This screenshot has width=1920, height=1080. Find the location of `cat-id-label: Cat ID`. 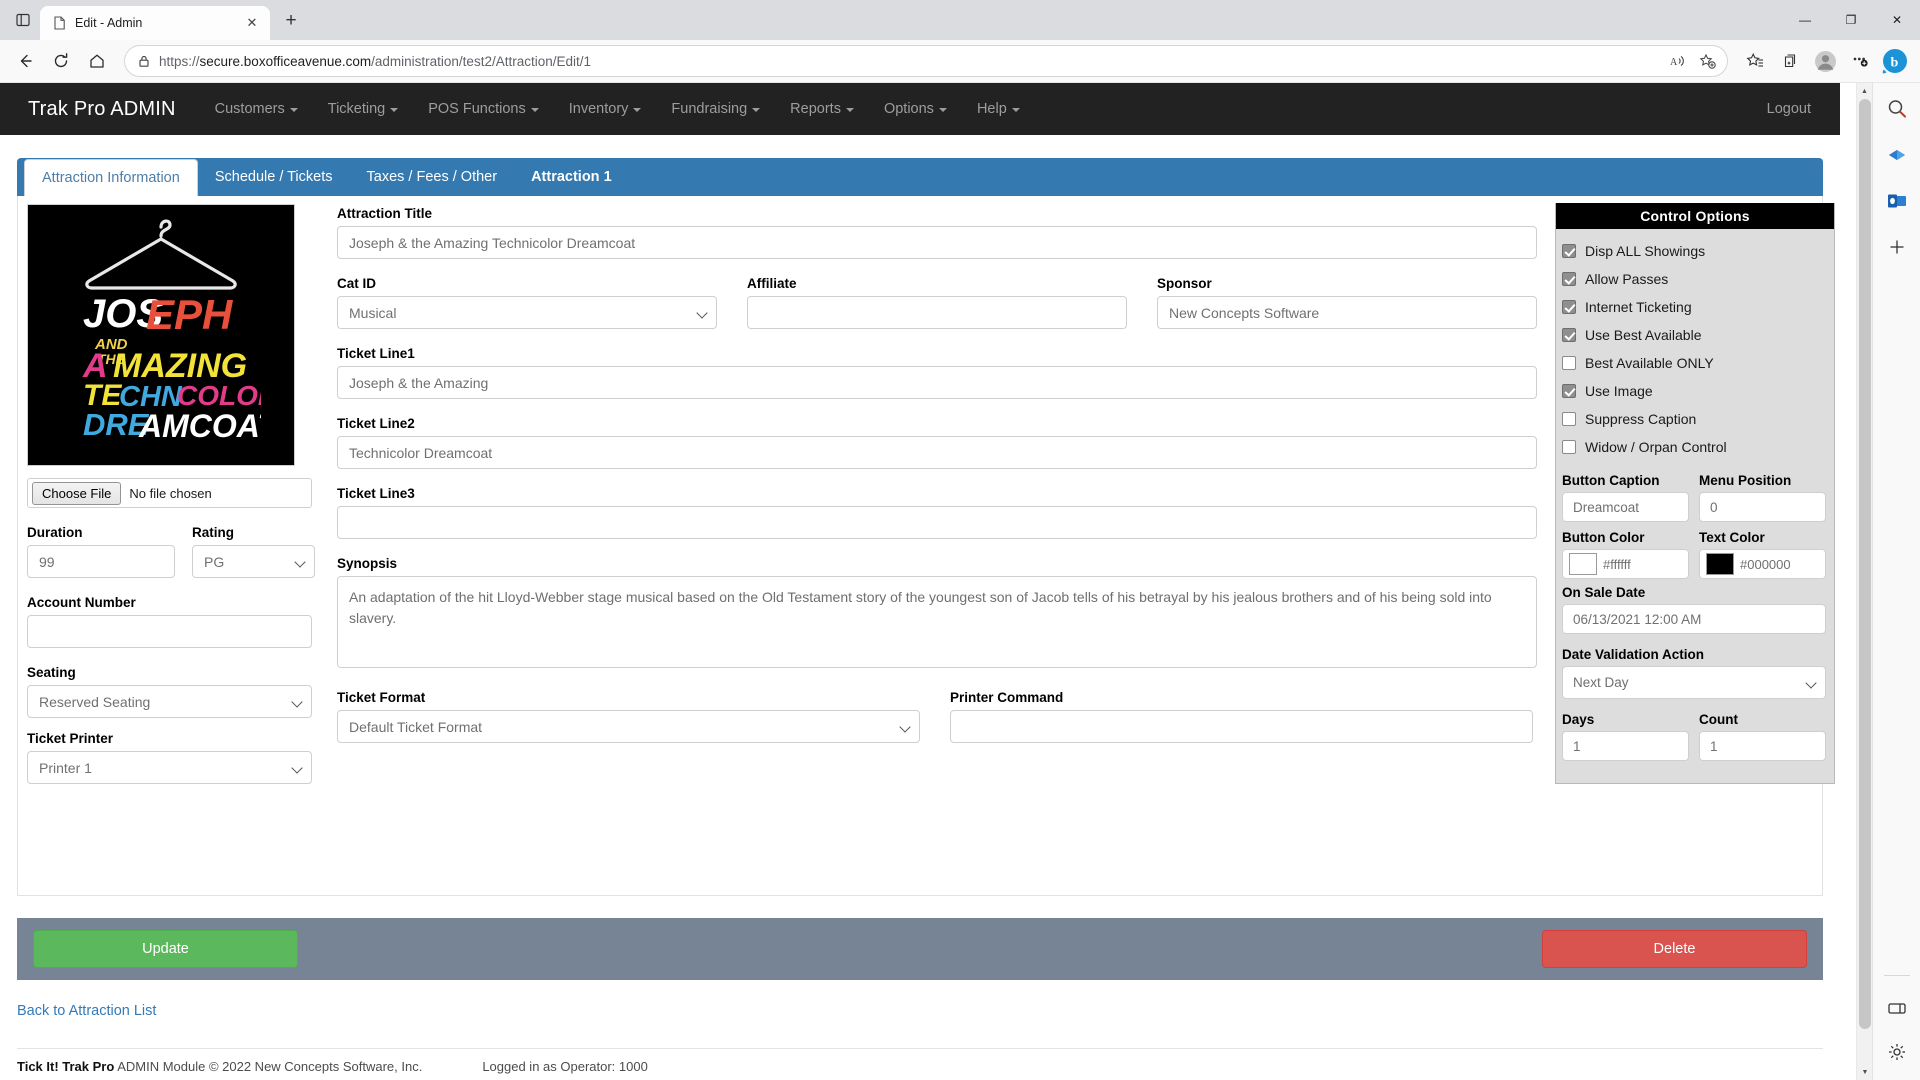

cat-id-label: Cat ID is located at coordinates (357, 283).